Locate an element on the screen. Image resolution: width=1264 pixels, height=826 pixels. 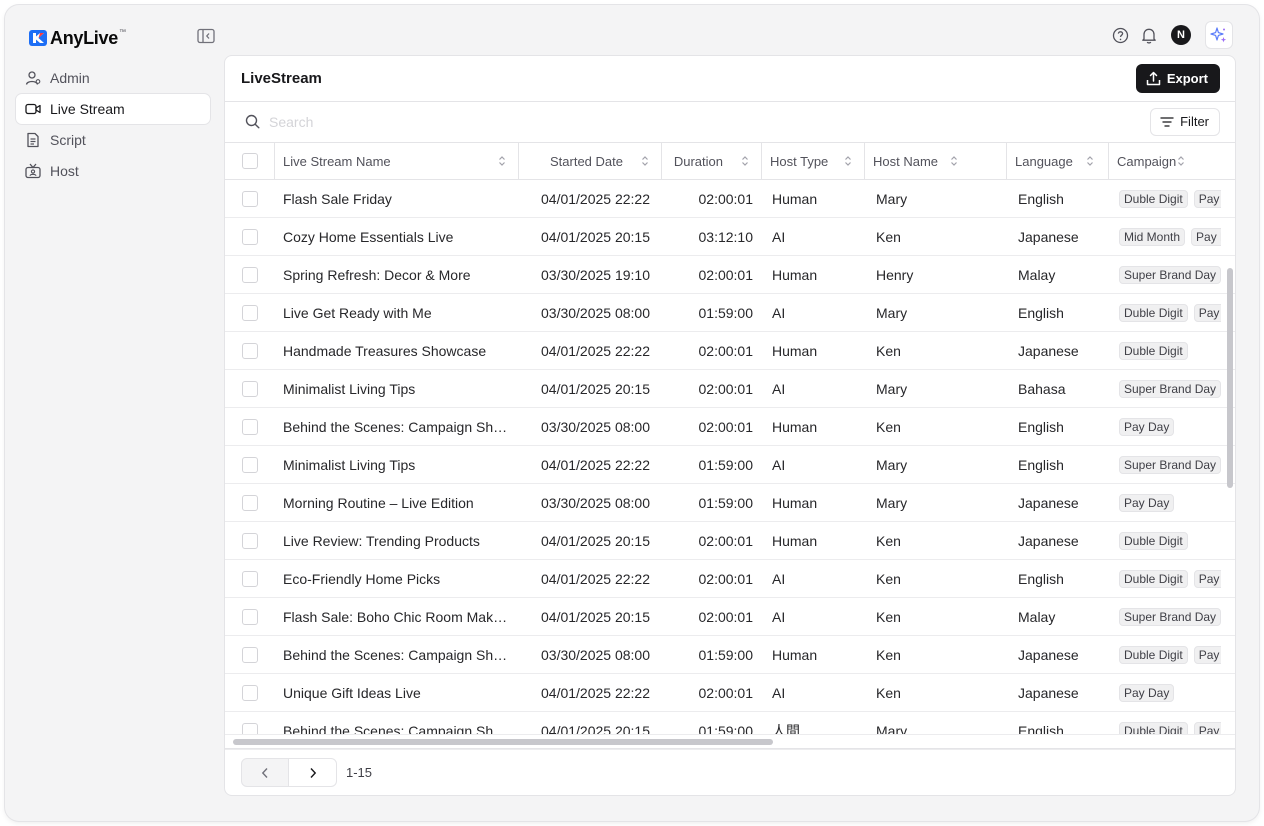
column-header-host-name: Host Name is located at coordinates (936, 161).